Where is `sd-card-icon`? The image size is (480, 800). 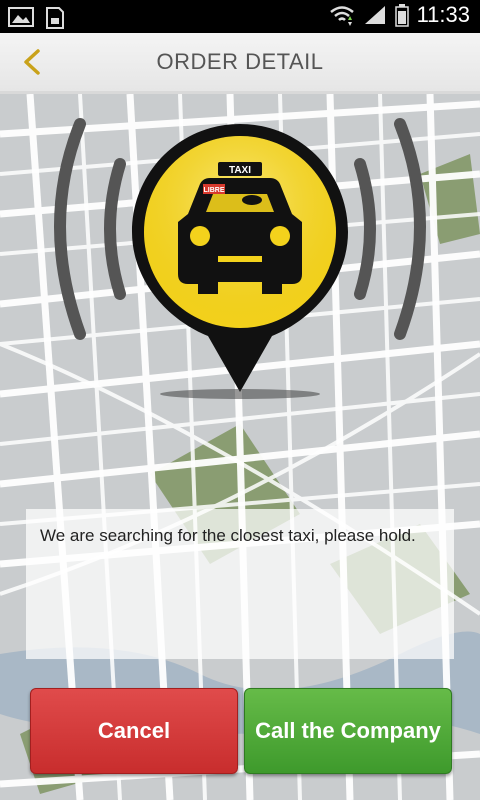
sd-card-icon is located at coordinates (55, 18).